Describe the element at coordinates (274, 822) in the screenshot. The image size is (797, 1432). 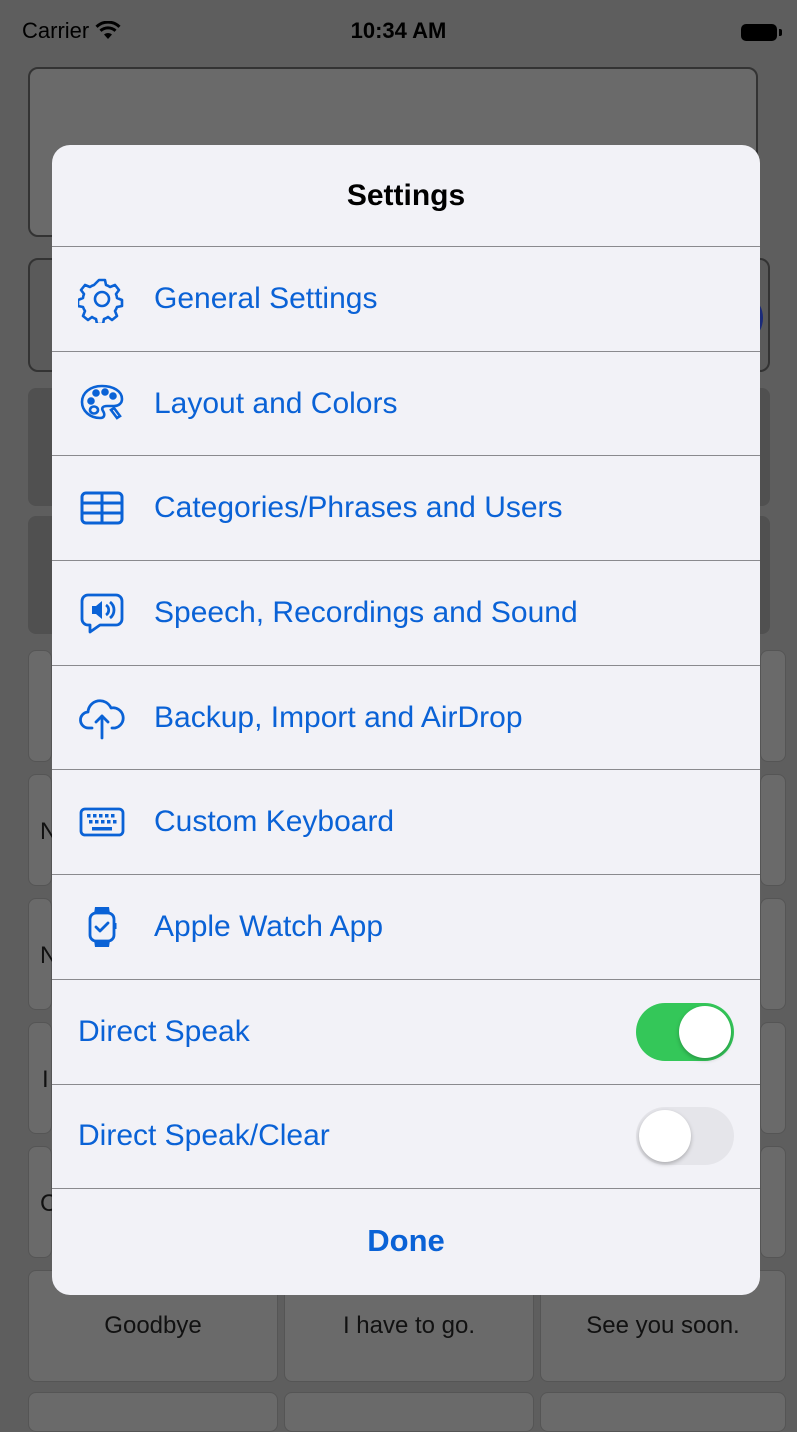
I see `custom-keyboard-label: Custom Keyboard` at that location.